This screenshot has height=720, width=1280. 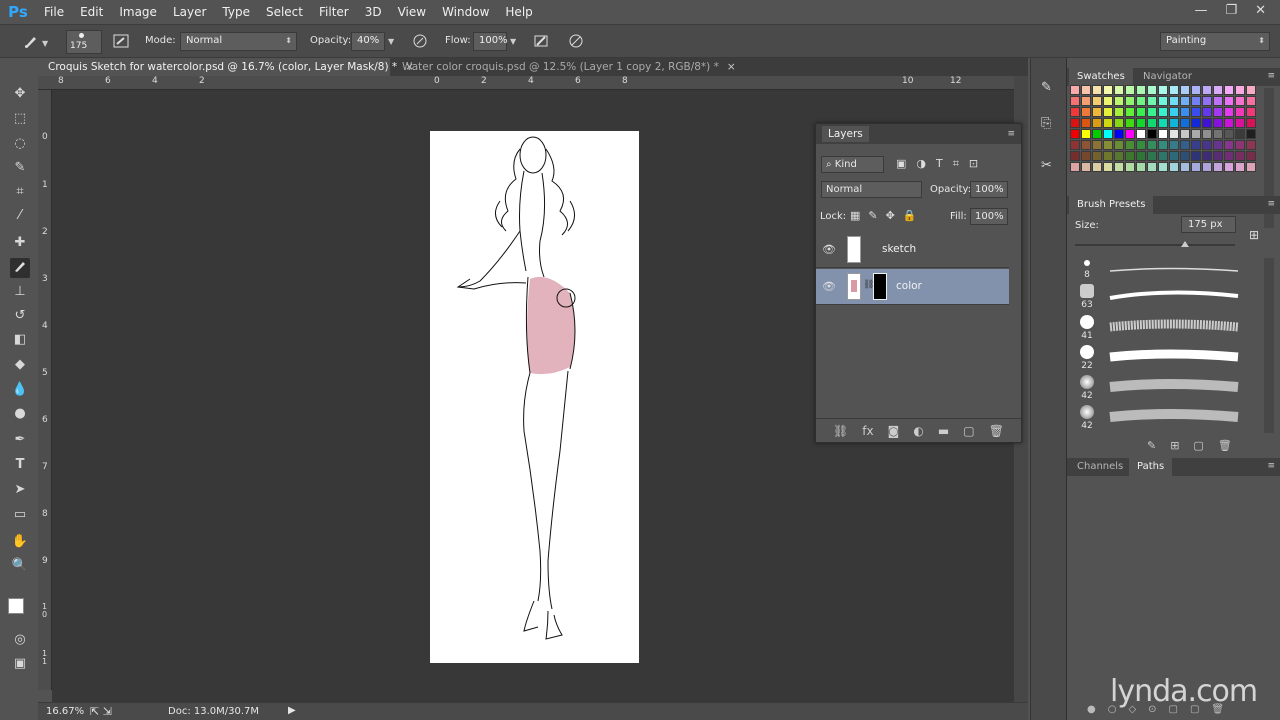 What do you see at coordinates (1111, 205) in the screenshot?
I see `tab-brush-presets: Brush Presets` at bounding box center [1111, 205].